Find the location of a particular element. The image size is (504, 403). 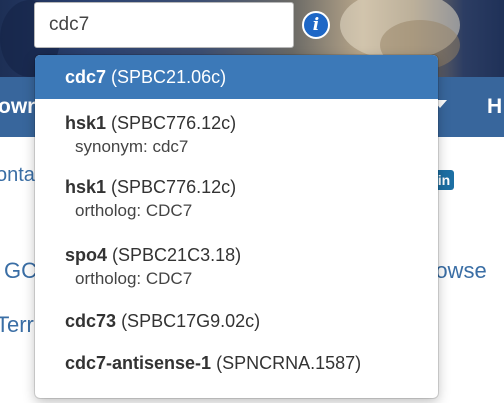

suggestion-item: hsk1 (SPBC776.12c) synonym: cdc7 is located at coordinates (236, 135).